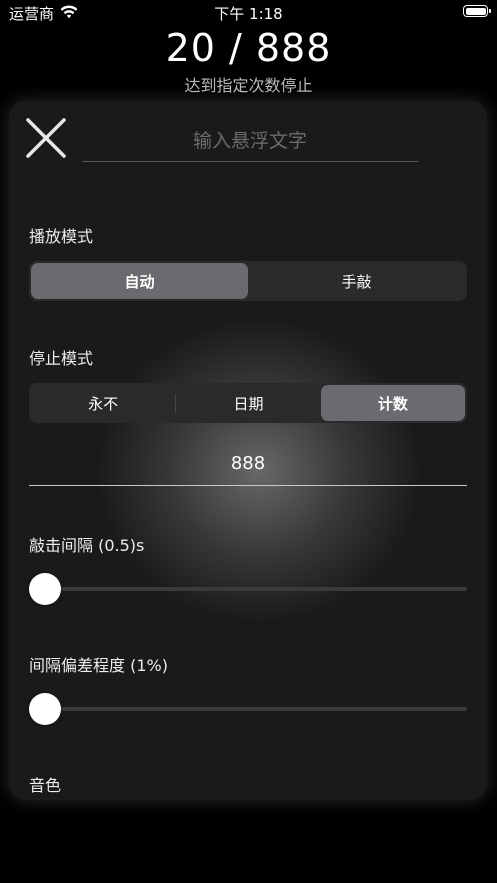 The height and width of the screenshot is (883, 497). I want to click on play-mode-auto: 自动, so click(139, 281).